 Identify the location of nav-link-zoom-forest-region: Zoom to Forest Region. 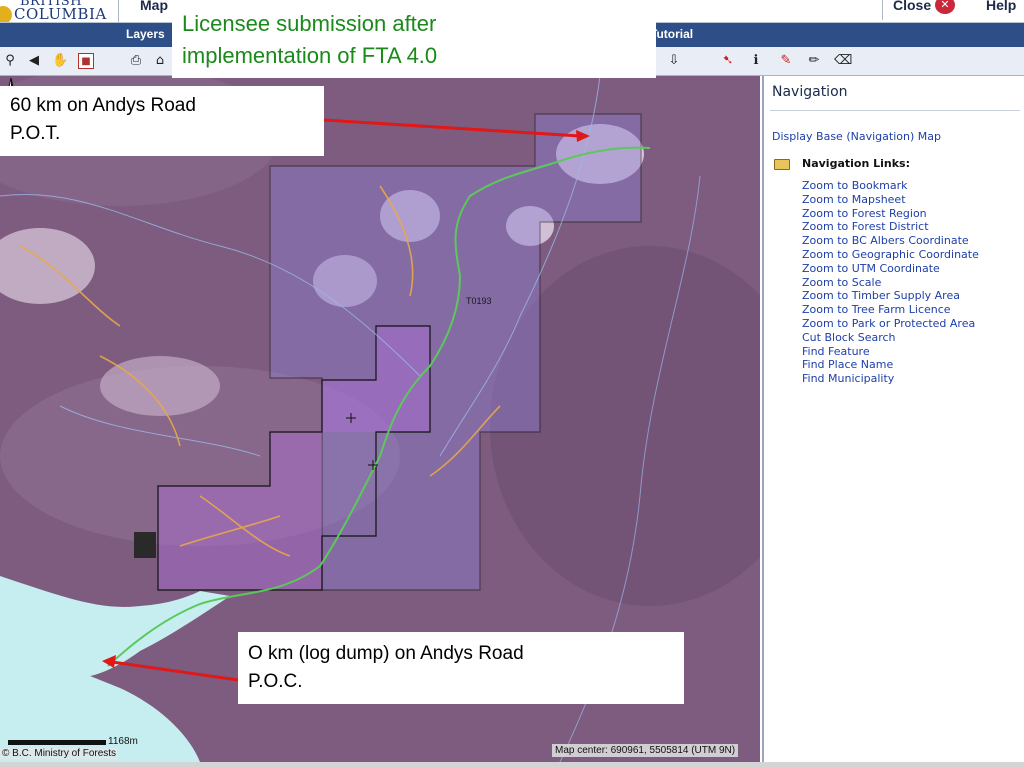
(912, 214).